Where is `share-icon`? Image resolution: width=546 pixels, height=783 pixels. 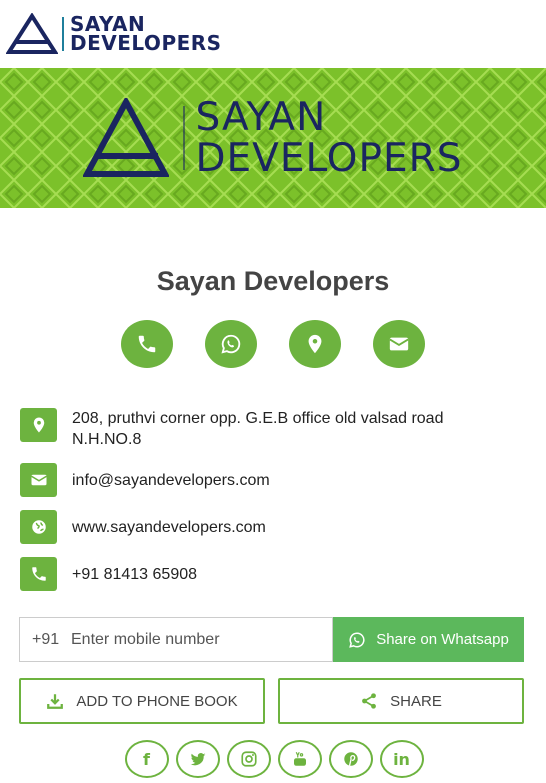
share-icon is located at coordinates (369, 701).